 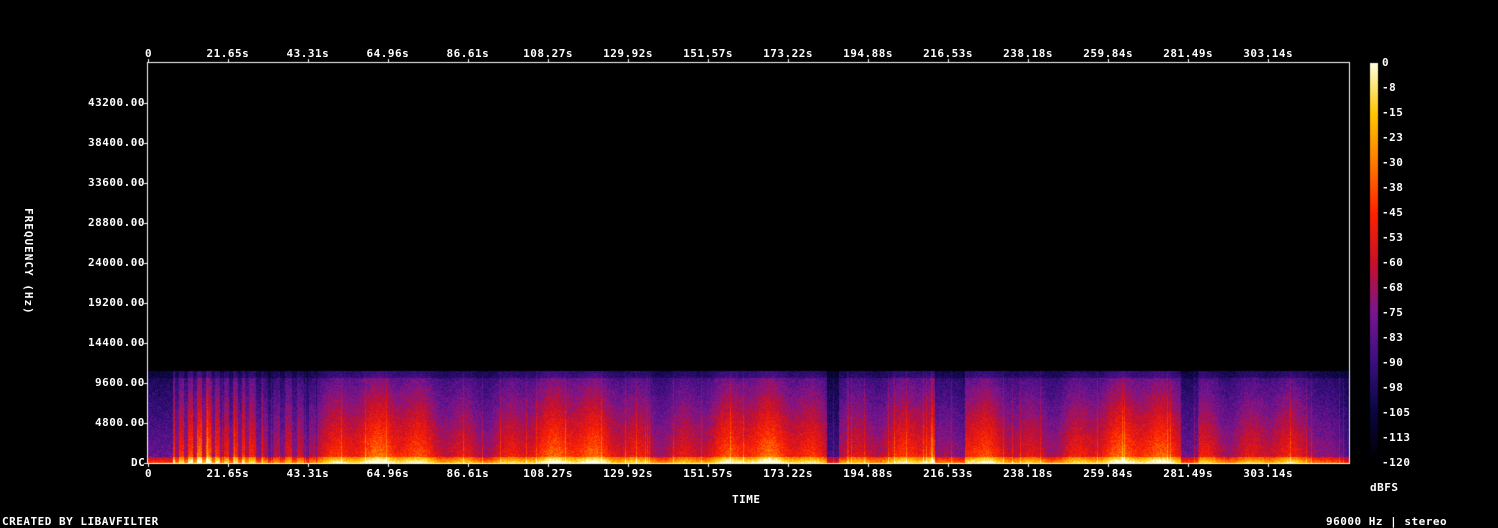 What do you see at coordinates (948, 53) in the screenshot?
I see `x-tick-label-top: 216.53s` at bounding box center [948, 53].